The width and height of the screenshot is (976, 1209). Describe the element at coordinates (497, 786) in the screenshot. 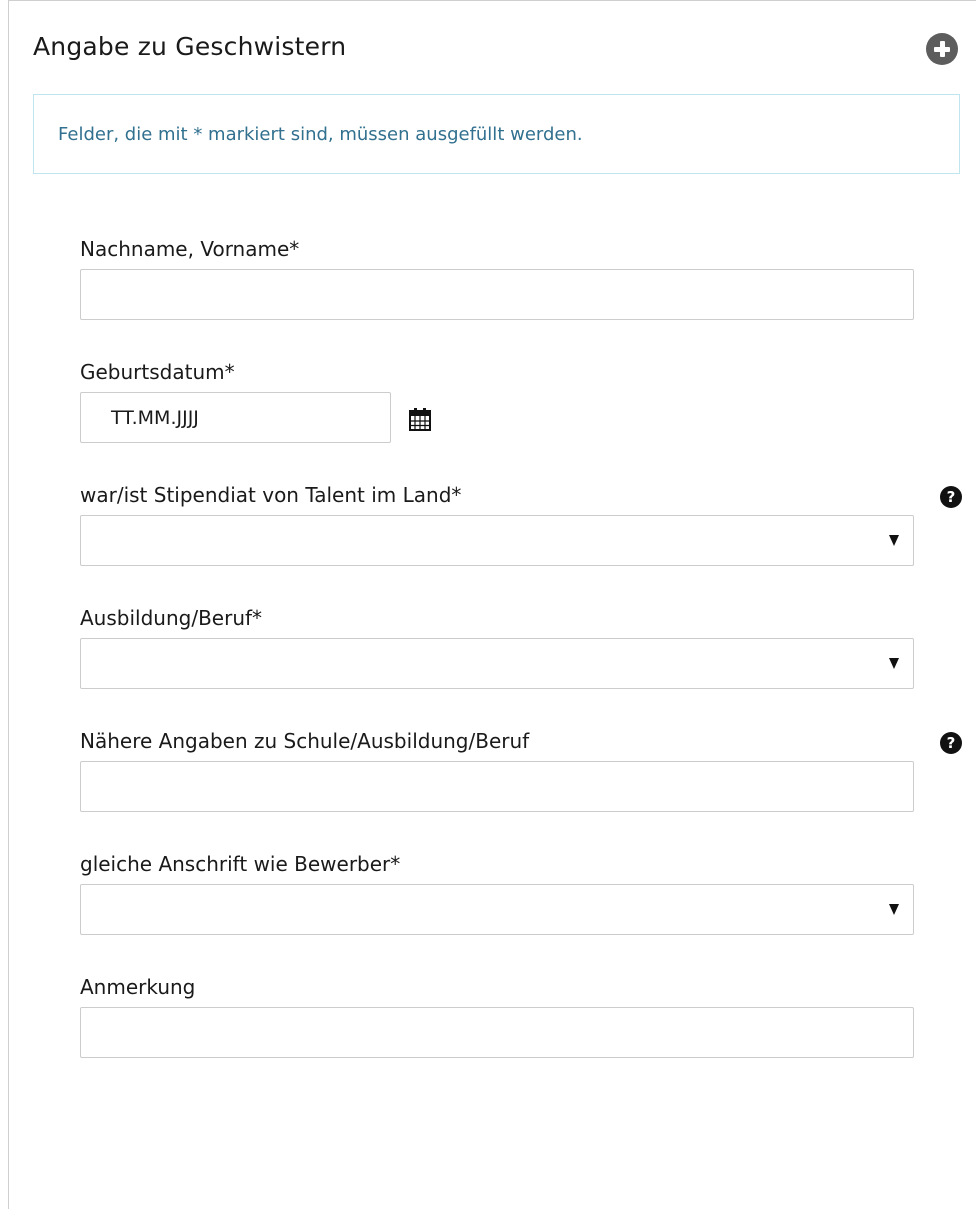

I see `details-input` at that location.